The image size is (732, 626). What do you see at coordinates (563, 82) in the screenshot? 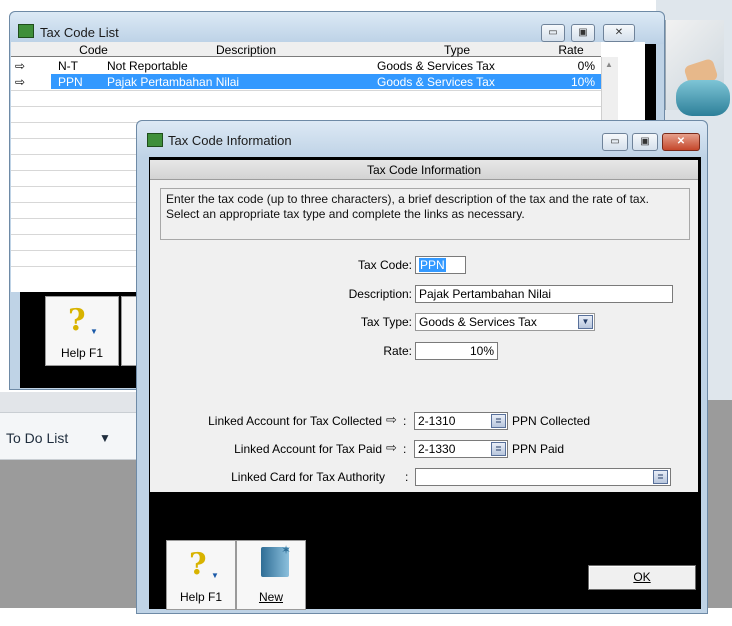
I see `row-rate: 10%` at bounding box center [563, 82].